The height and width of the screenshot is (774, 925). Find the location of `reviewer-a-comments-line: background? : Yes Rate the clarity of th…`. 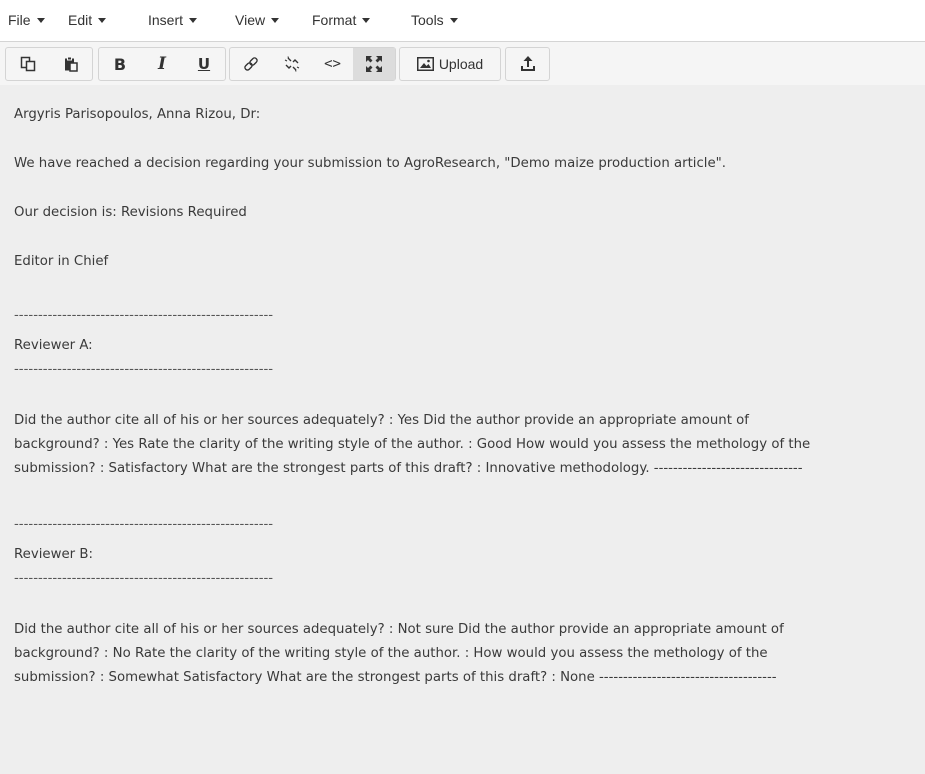

reviewer-a-comments-line: background? : Yes Rate the clarity of th… is located at coordinates (412, 444).